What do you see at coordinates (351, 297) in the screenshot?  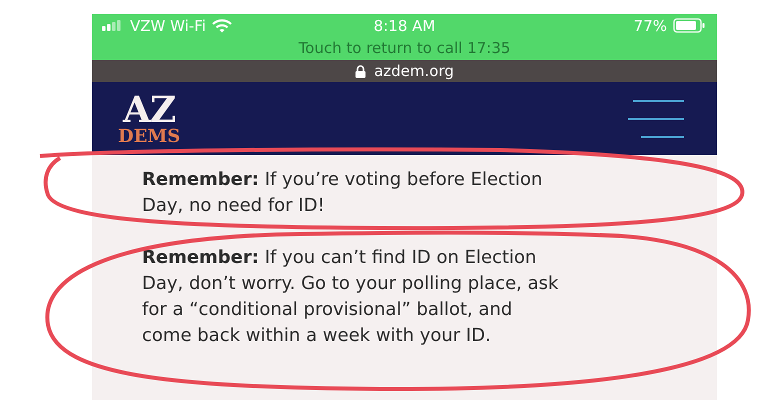 I see `reminder-paragraph: Remember: If you can’t find ID on Election Day, don’t worry. Go to your polling place, ask for a “conditional provisional” ballot, and come back within a week with your ID.` at bounding box center [351, 297].